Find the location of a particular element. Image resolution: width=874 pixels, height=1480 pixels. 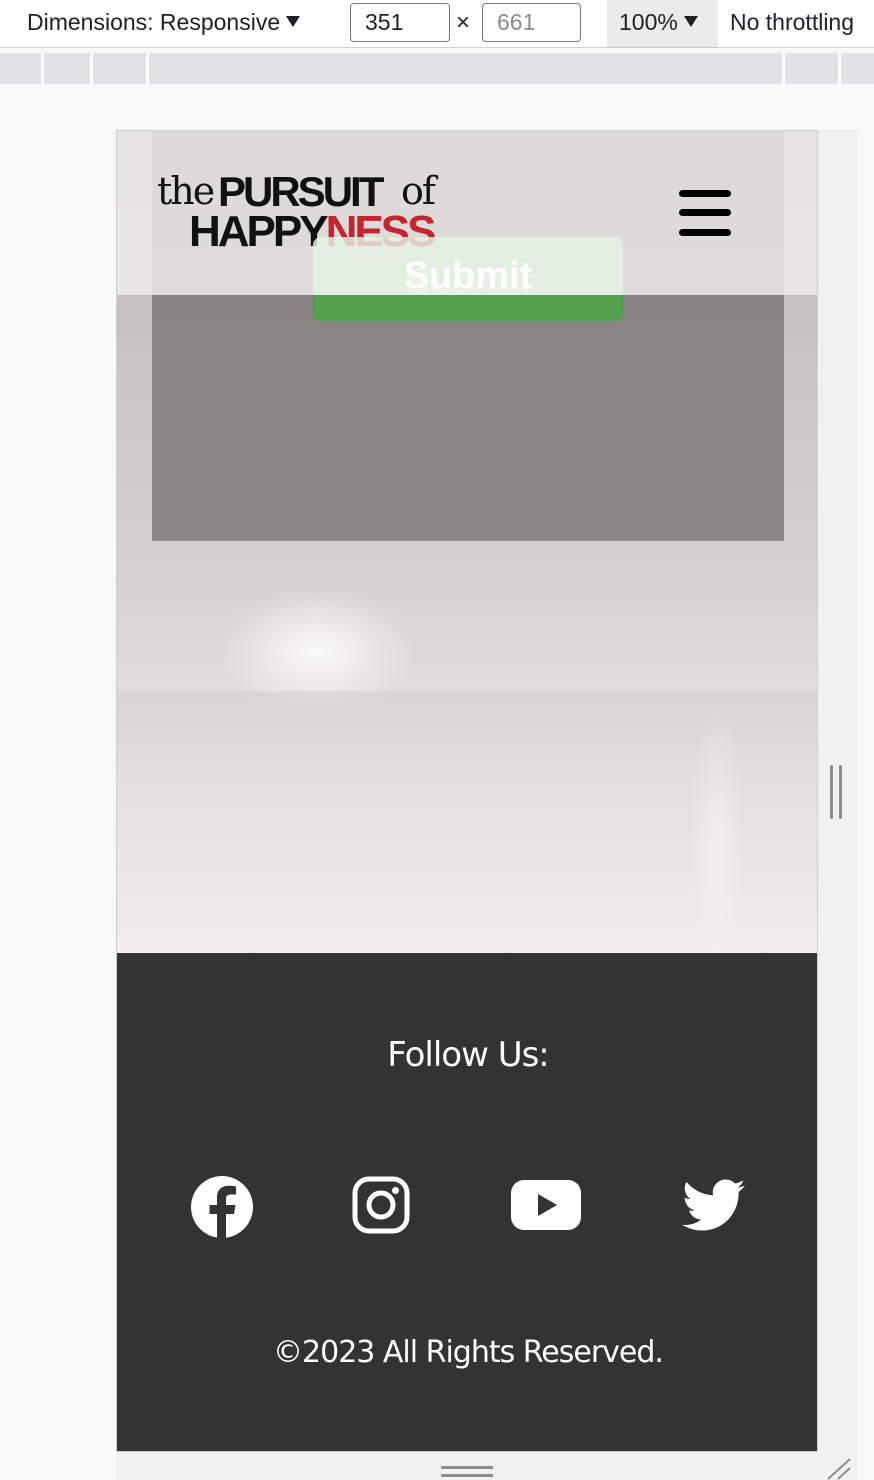

site-logo: the PURSUIT of HAPPYNESS is located at coordinates (312, 212).